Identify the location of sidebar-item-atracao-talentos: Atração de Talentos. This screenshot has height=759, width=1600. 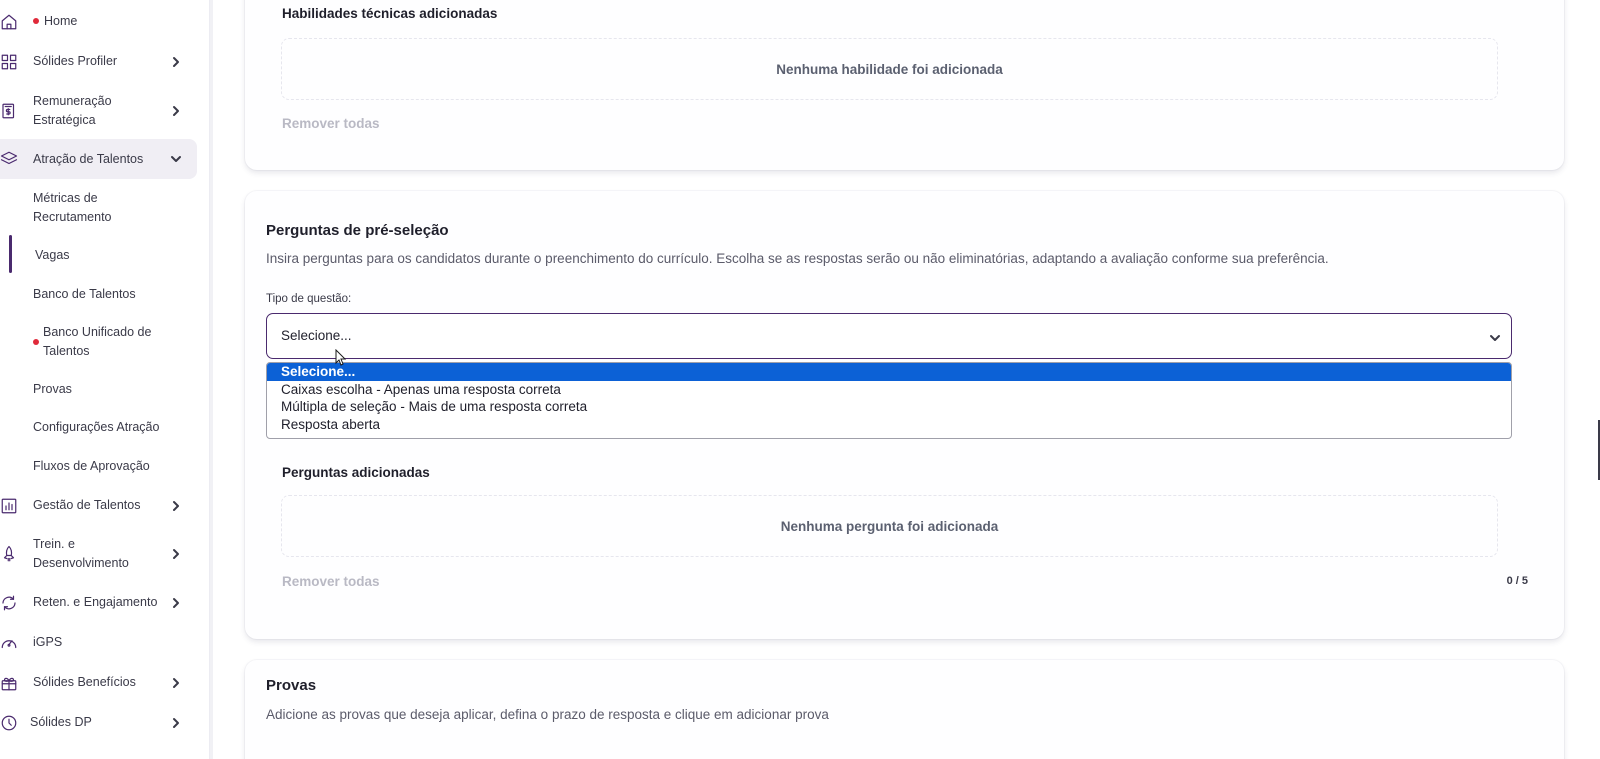
(98, 159).